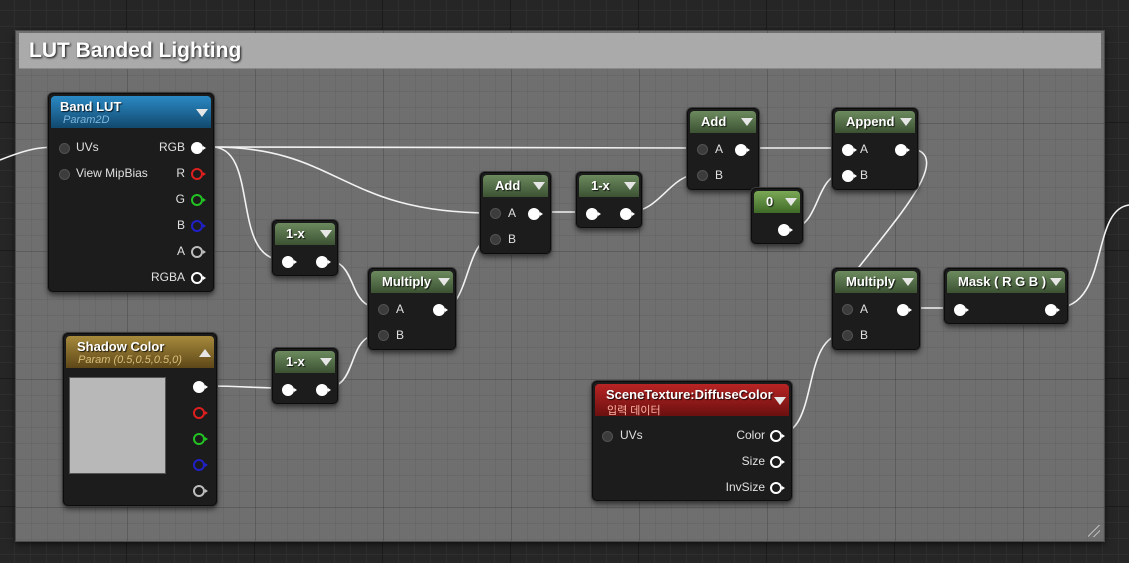  I want to click on node-header: Mask ( R G B ), so click(1006, 282).